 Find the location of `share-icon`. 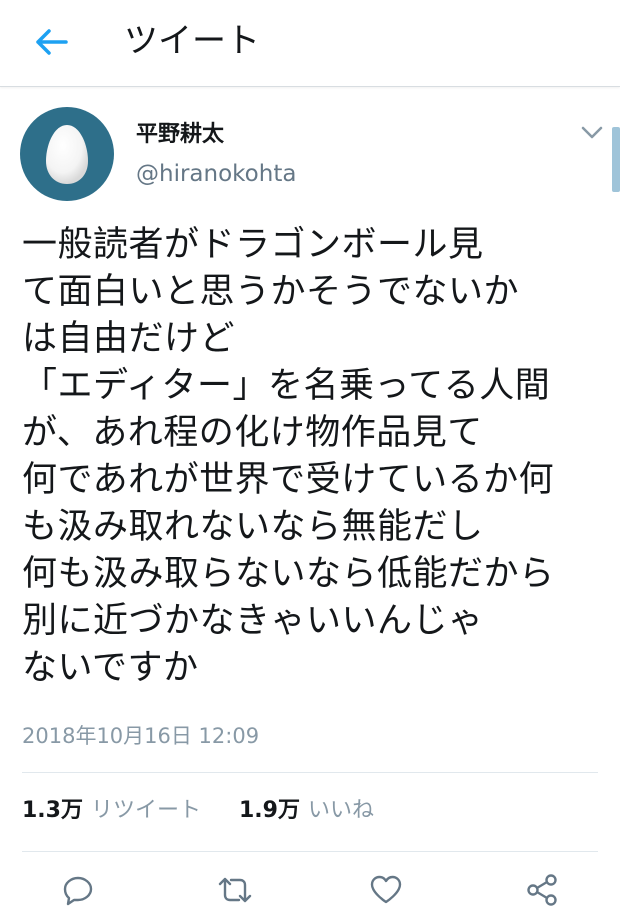

share-icon is located at coordinates (542, 890).